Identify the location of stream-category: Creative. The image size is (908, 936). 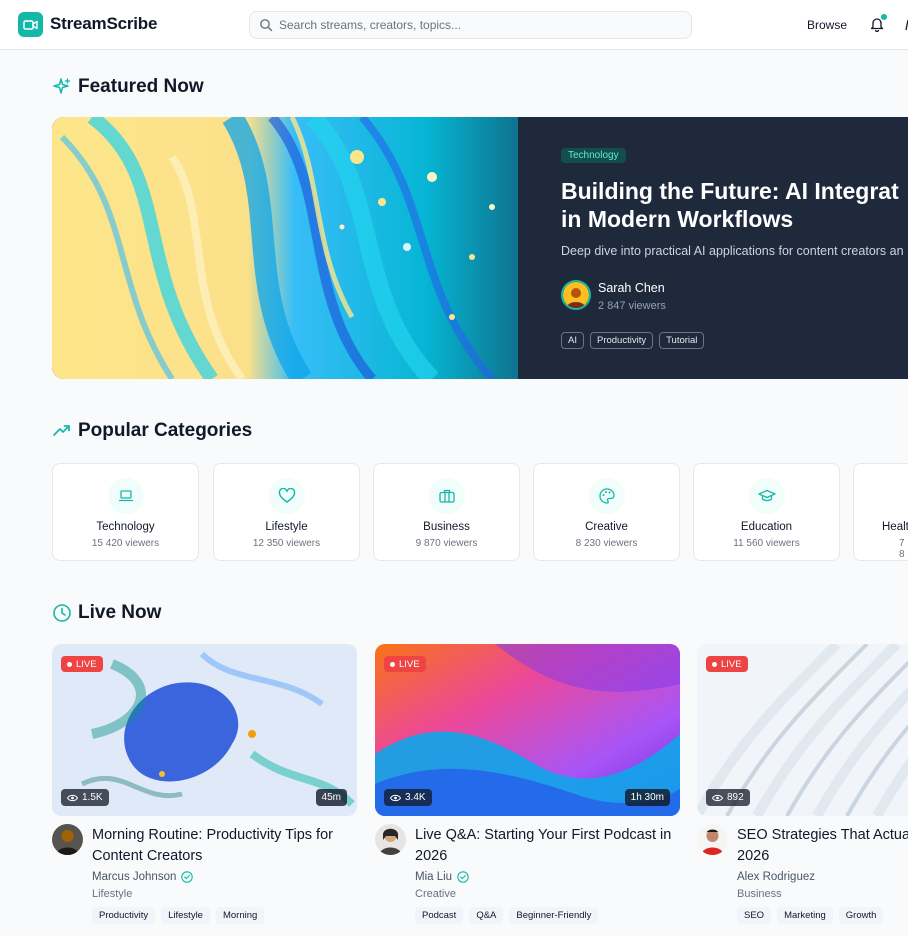
(435, 894).